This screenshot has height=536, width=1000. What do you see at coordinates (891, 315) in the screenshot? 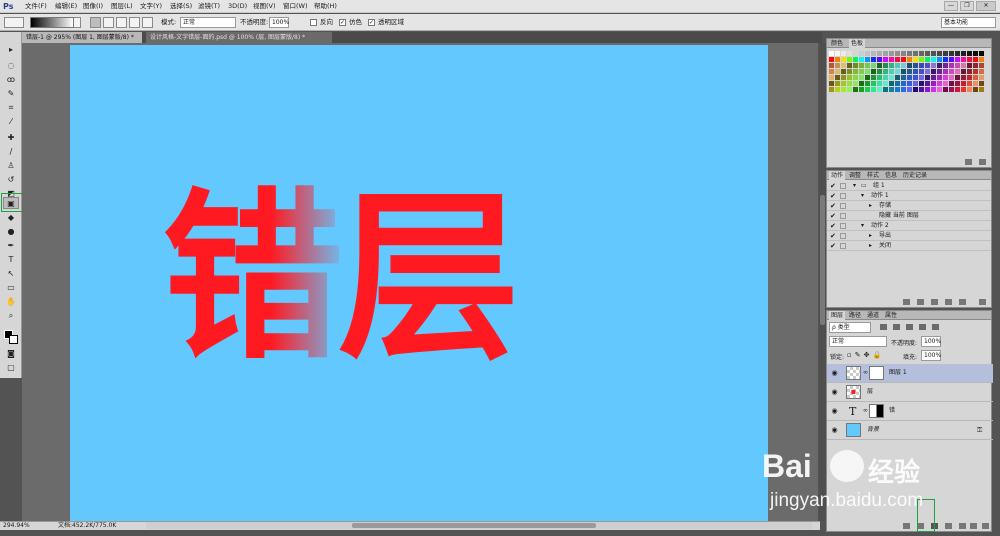
I see `tab-properties: 属性` at bounding box center [891, 315].